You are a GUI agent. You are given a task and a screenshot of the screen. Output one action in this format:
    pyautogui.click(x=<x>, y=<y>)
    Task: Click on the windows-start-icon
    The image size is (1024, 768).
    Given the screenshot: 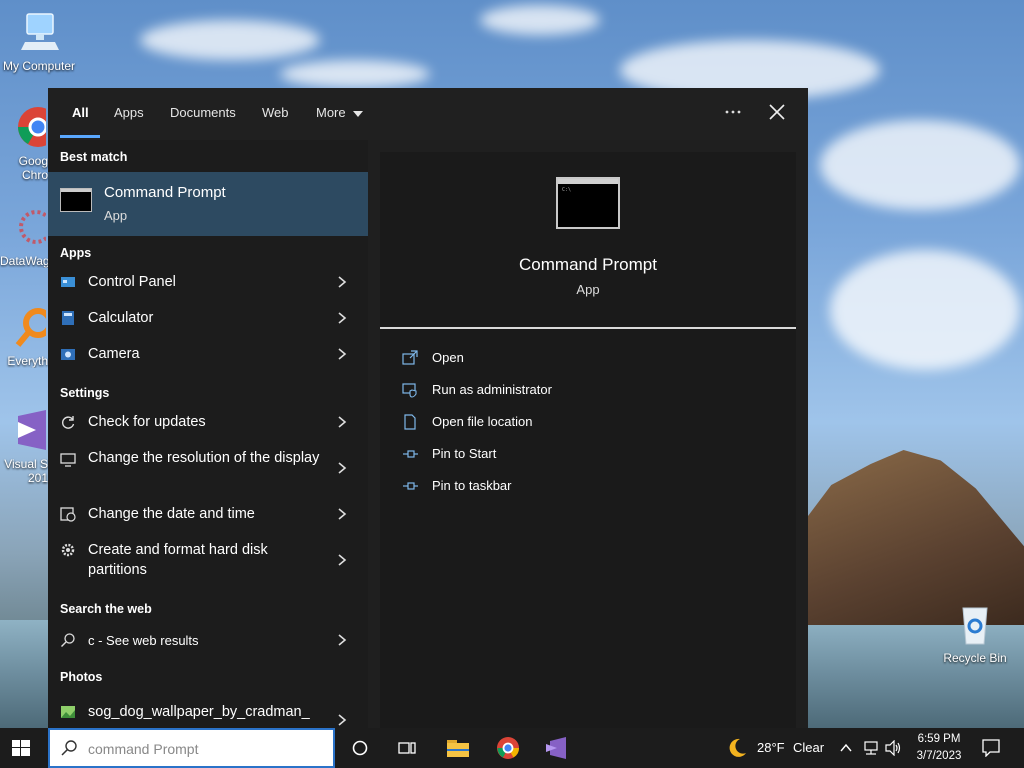 What is the action you would take?
    pyautogui.click(x=21, y=748)
    